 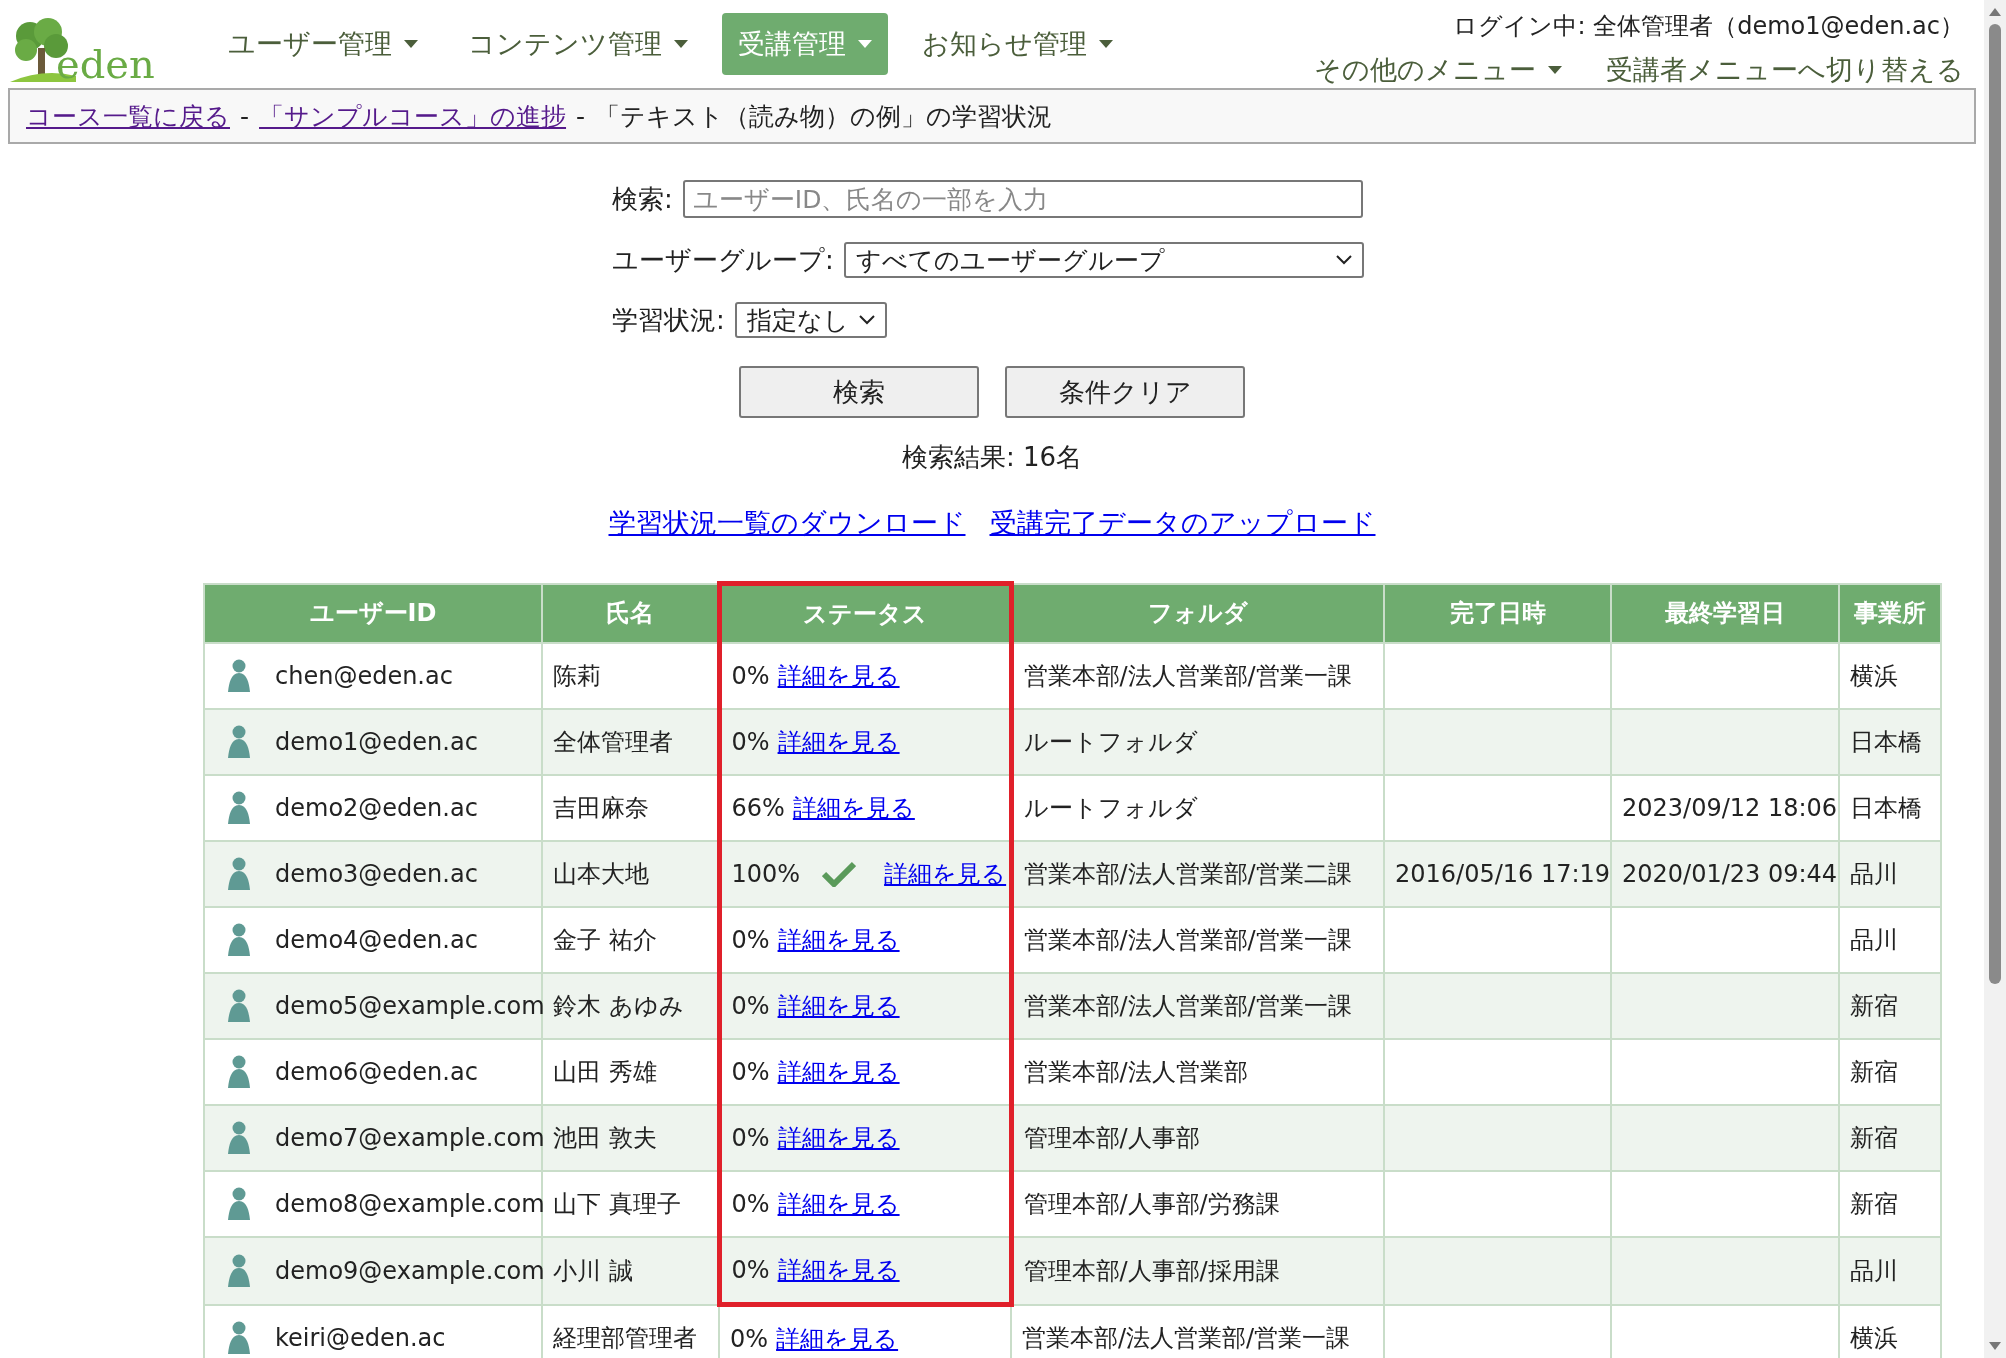 I want to click on column-header: フォルダ, so click(x=1197, y=613).